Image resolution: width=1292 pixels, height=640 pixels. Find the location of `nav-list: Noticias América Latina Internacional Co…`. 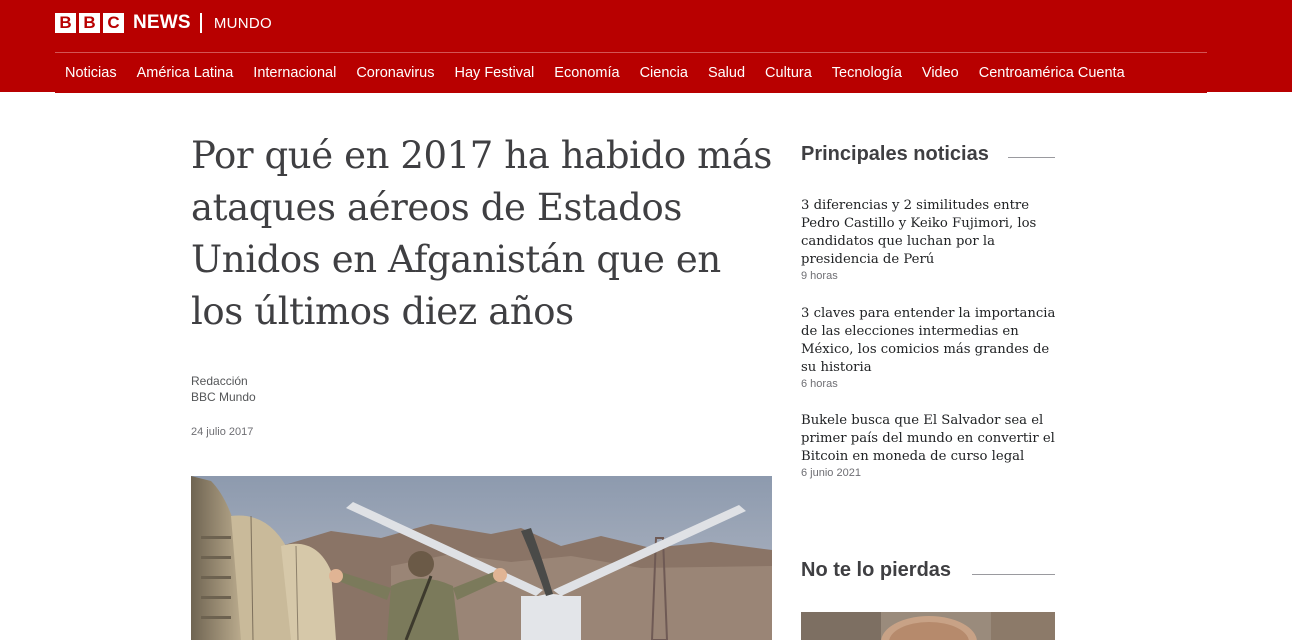

nav-list: Noticias América Latina Internacional Co… is located at coordinates (595, 72).